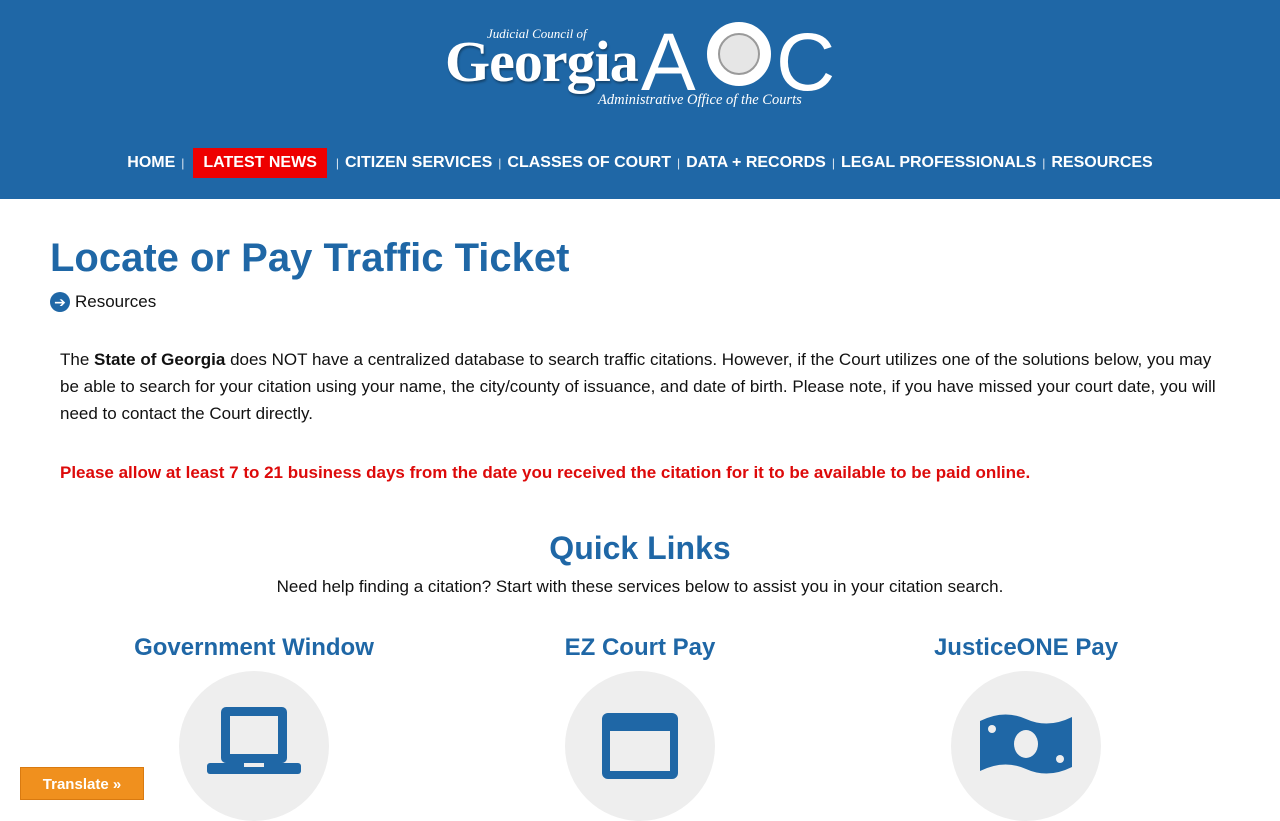 The width and height of the screenshot is (1280, 821). What do you see at coordinates (160, 359) in the screenshot?
I see `intro-bold-state: State of Georgia` at bounding box center [160, 359].